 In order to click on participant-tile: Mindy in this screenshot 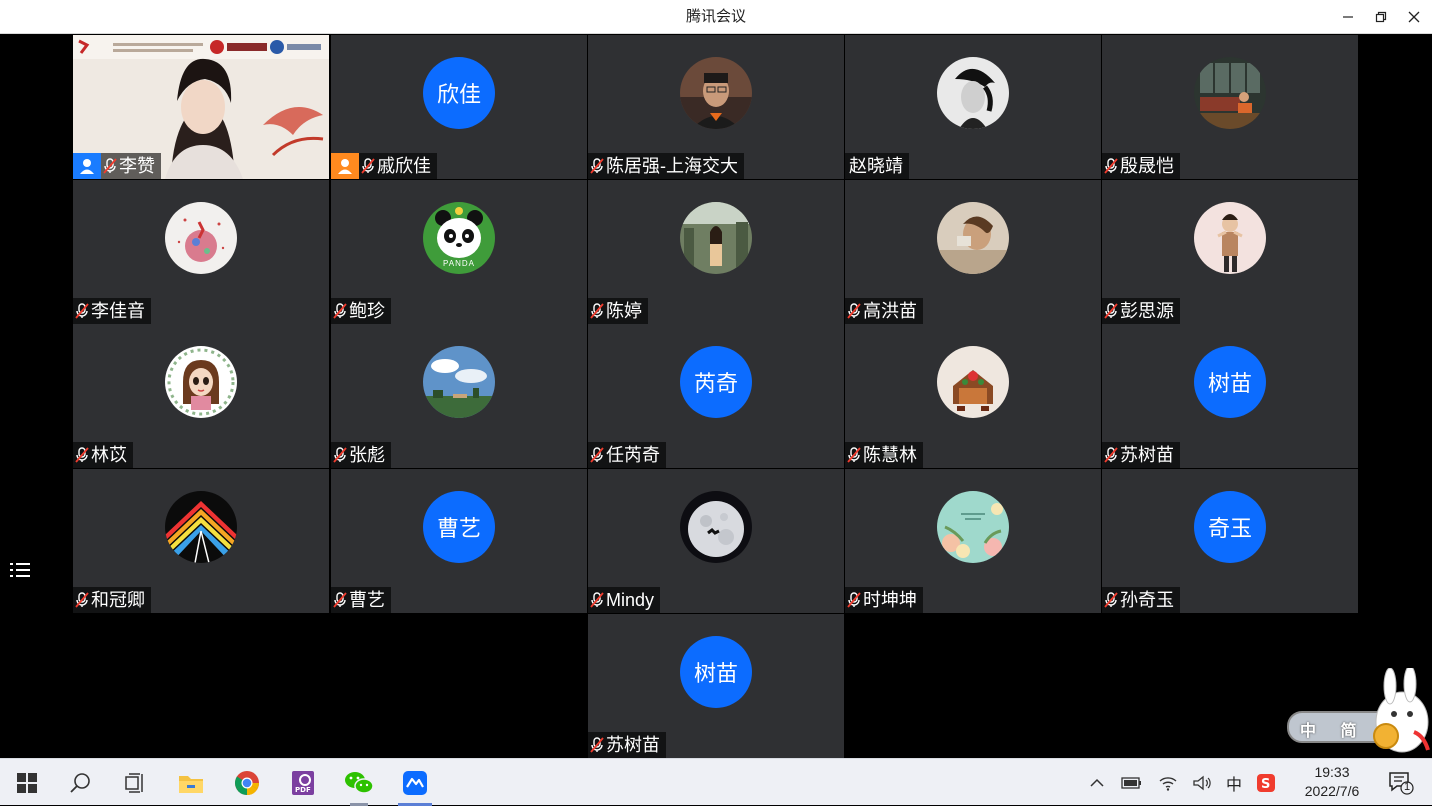, I will do `click(716, 541)`.